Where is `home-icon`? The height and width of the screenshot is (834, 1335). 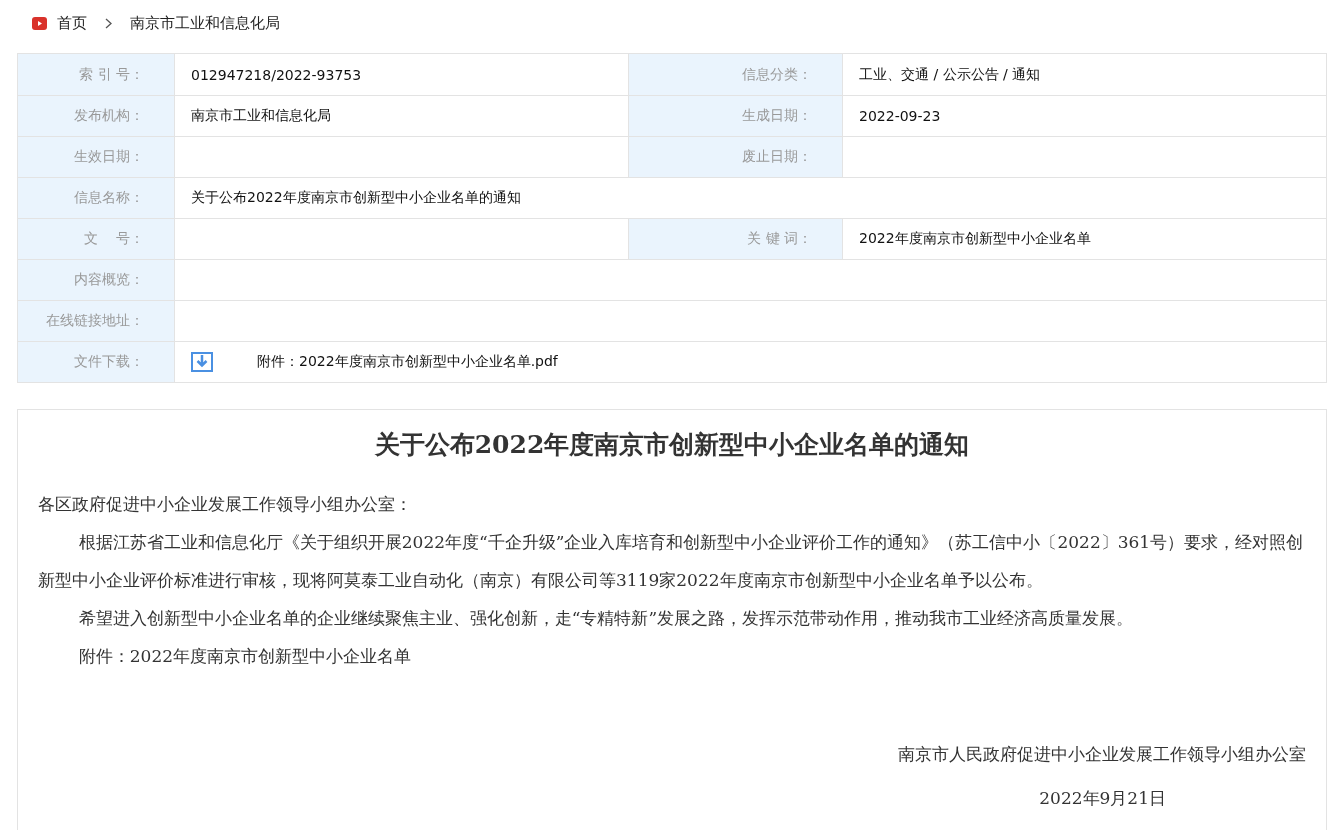
home-icon is located at coordinates (39, 23).